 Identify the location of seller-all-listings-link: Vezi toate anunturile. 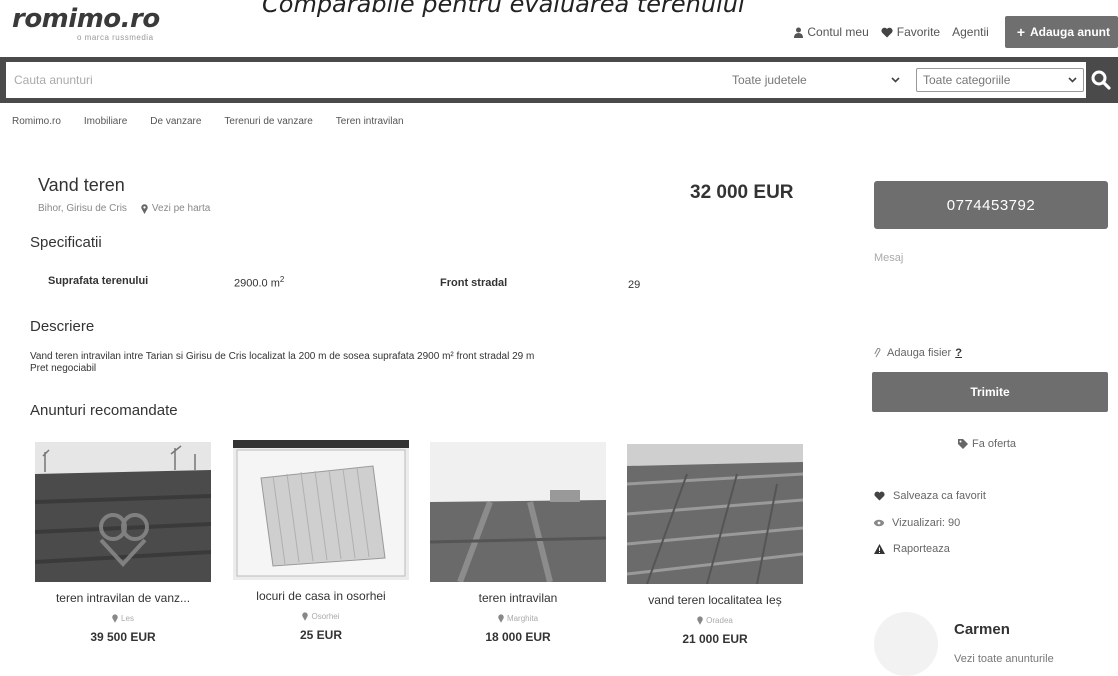
(1004, 659).